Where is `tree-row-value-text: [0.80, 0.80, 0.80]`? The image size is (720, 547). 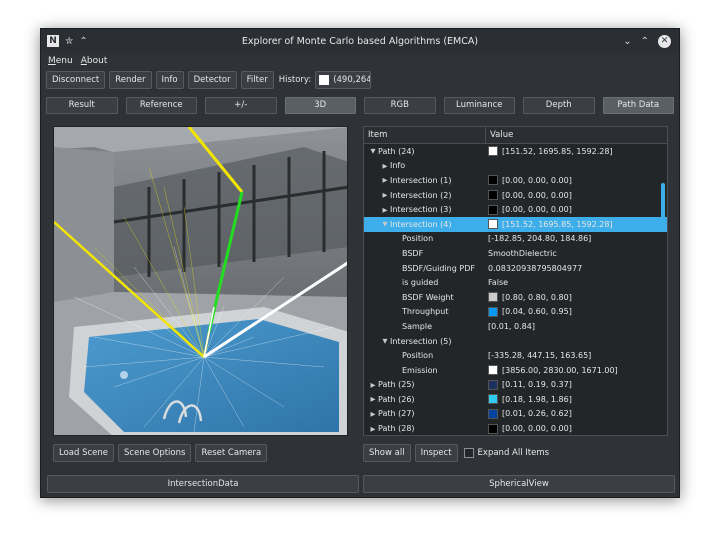
tree-row-value-text: [0.80, 0.80, 0.80] is located at coordinates (537, 297).